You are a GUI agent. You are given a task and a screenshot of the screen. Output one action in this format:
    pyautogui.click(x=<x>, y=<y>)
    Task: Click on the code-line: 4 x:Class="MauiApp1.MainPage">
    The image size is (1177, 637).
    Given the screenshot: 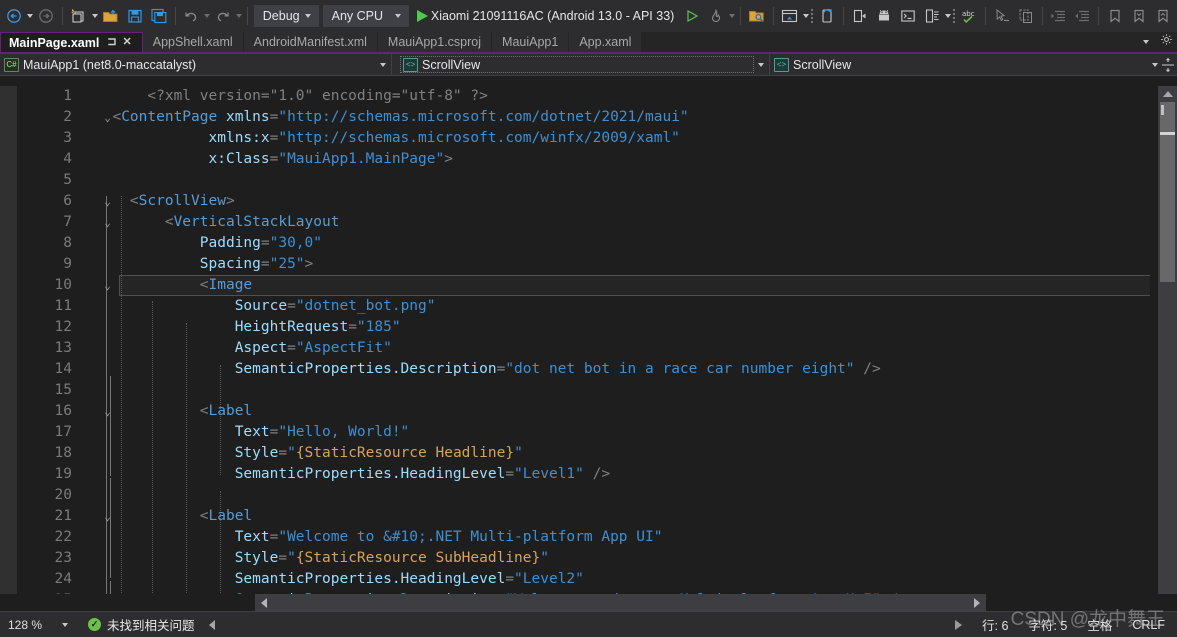 What is the action you would take?
    pyautogui.click(x=579, y=159)
    